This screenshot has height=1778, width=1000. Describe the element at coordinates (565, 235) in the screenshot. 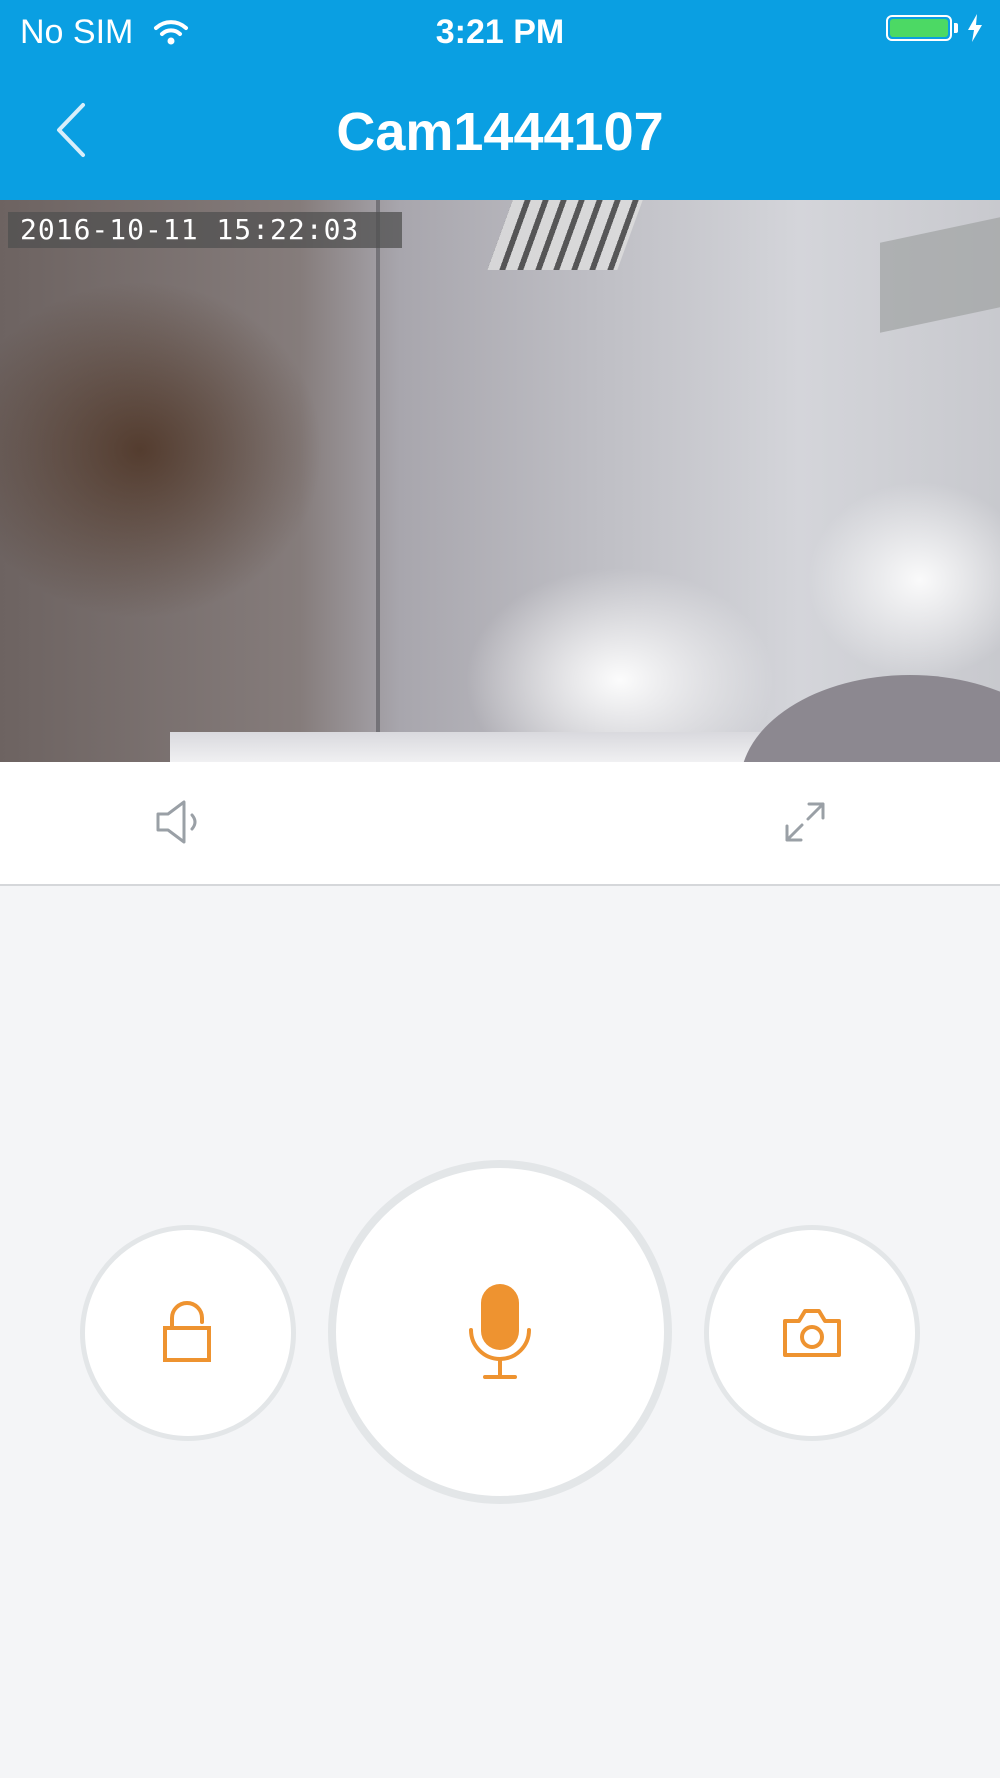

I see `video-ceiling-light` at that location.